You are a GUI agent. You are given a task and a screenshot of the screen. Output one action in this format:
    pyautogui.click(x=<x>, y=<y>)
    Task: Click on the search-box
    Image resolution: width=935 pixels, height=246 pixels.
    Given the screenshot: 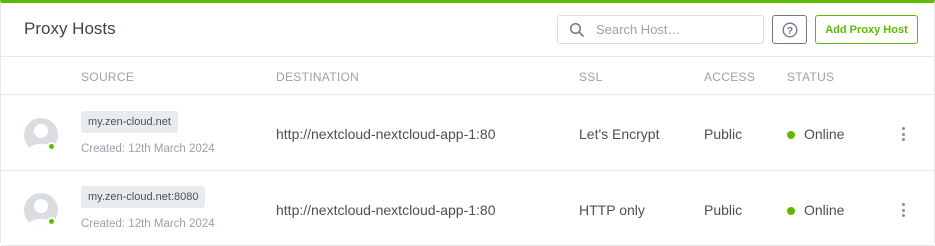 What is the action you would take?
    pyautogui.click(x=660, y=29)
    